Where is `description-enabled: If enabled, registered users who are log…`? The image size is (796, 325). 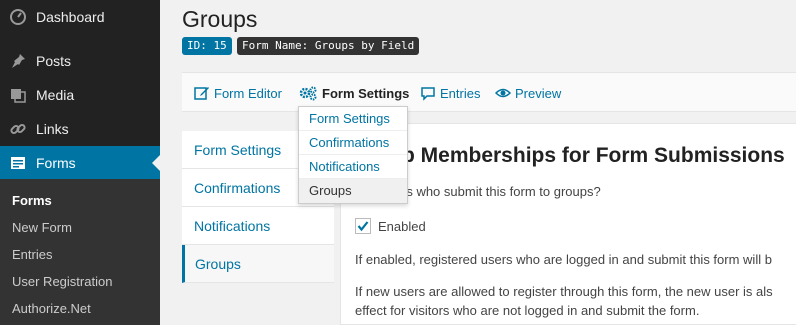 description-enabled: If enabled, registered users who are log… is located at coordinates (563, 259).